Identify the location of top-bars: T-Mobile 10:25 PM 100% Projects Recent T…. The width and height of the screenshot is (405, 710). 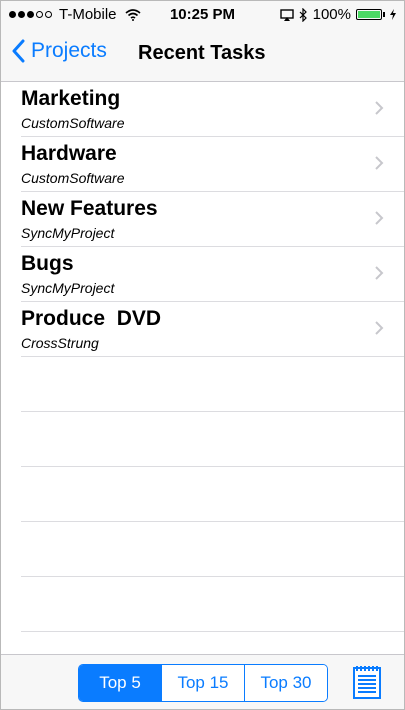
(202, 41).